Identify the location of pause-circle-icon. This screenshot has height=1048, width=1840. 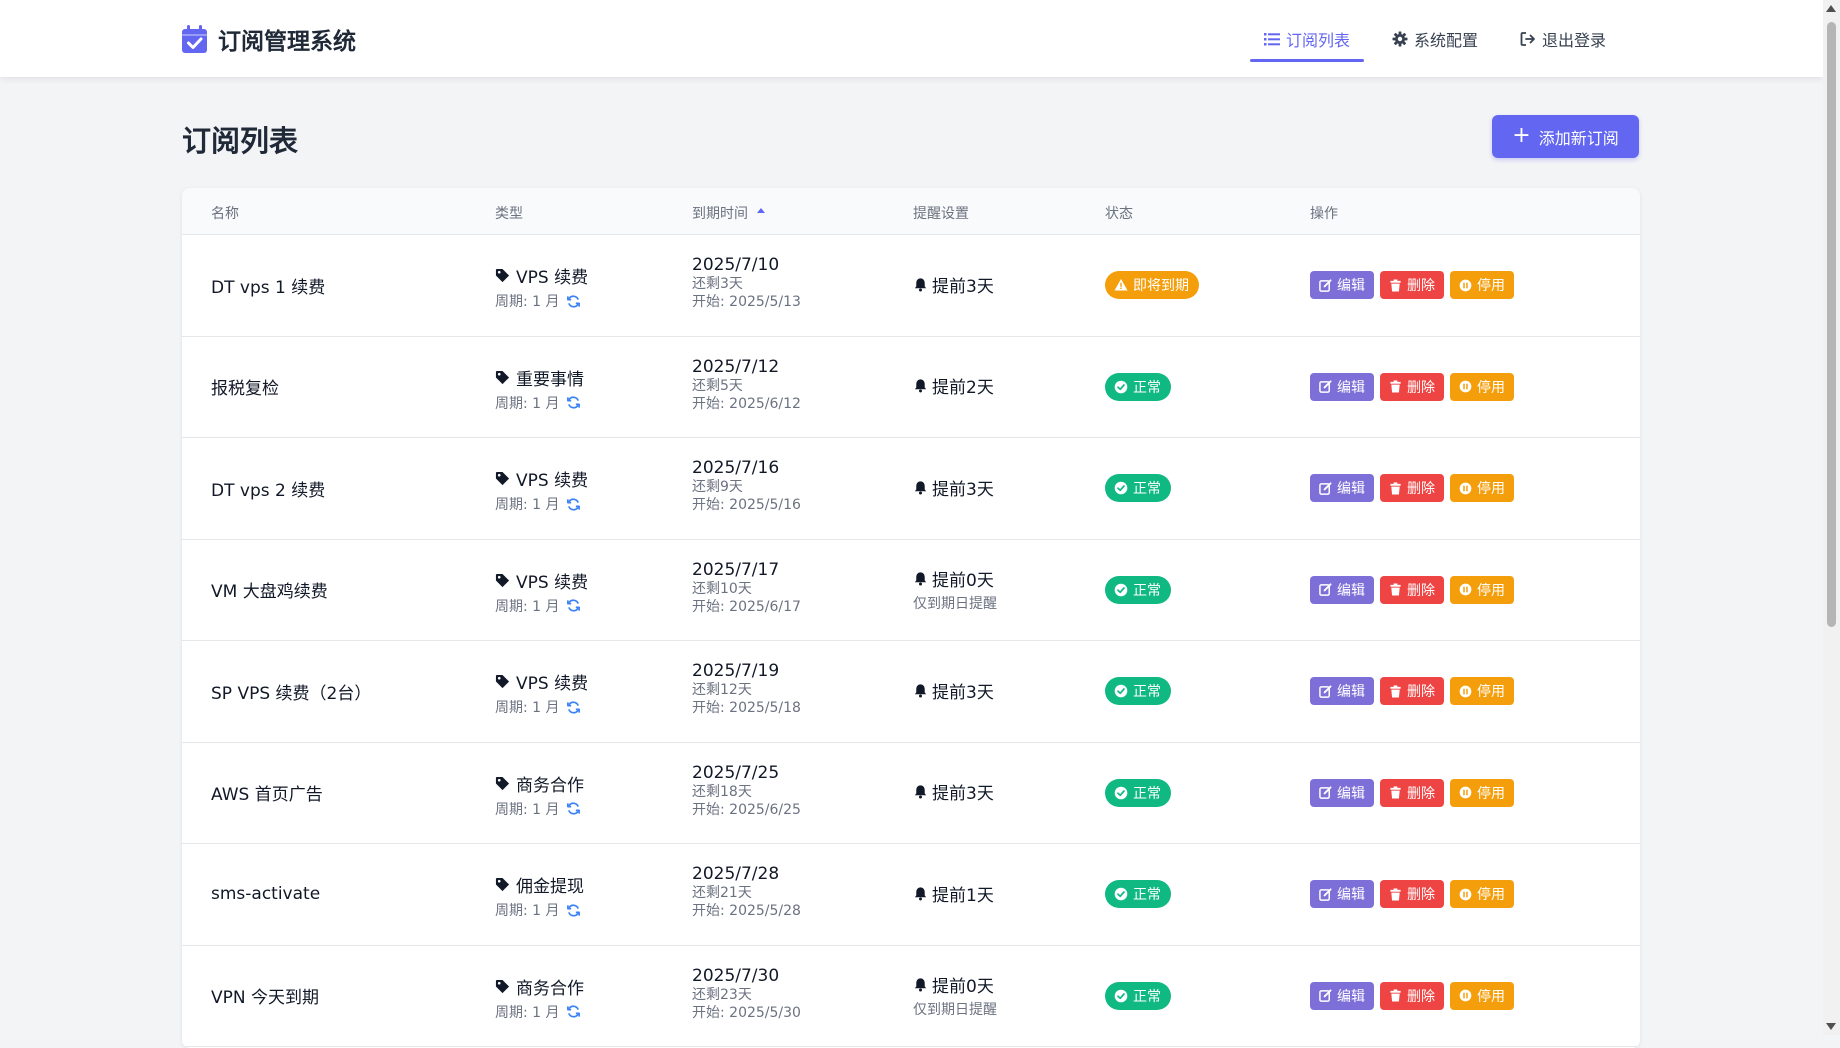
(1465, 488).